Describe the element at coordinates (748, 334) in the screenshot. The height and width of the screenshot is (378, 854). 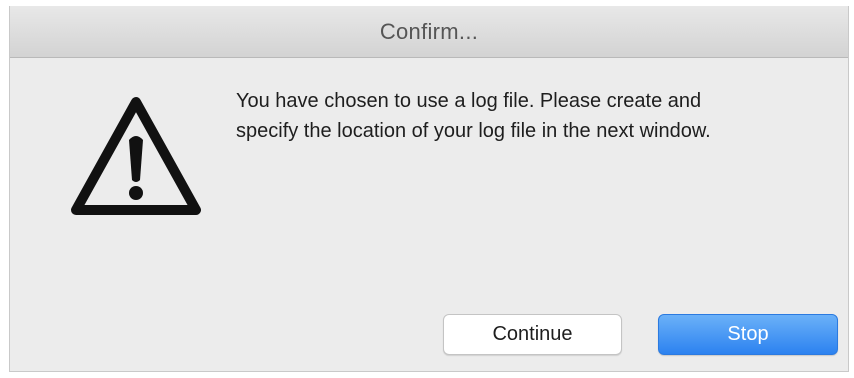
I see `stop-button: Stop` at that location.